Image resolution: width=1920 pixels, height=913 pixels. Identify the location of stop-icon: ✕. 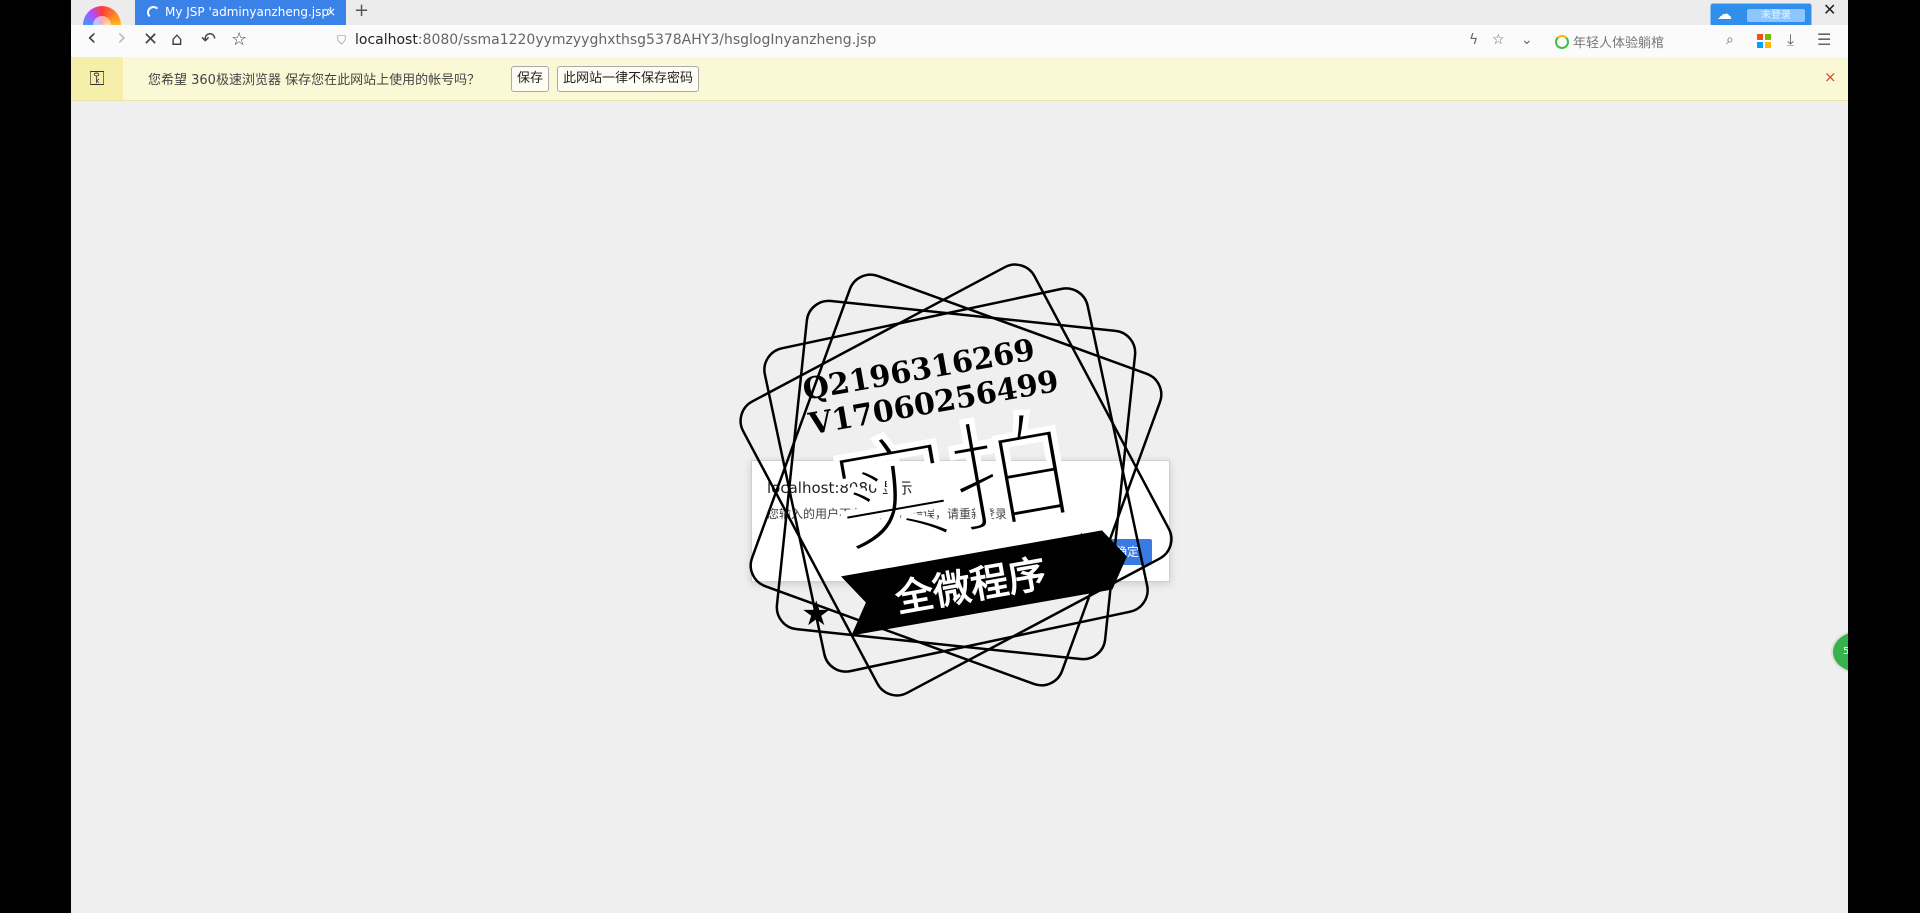
(150, 40).